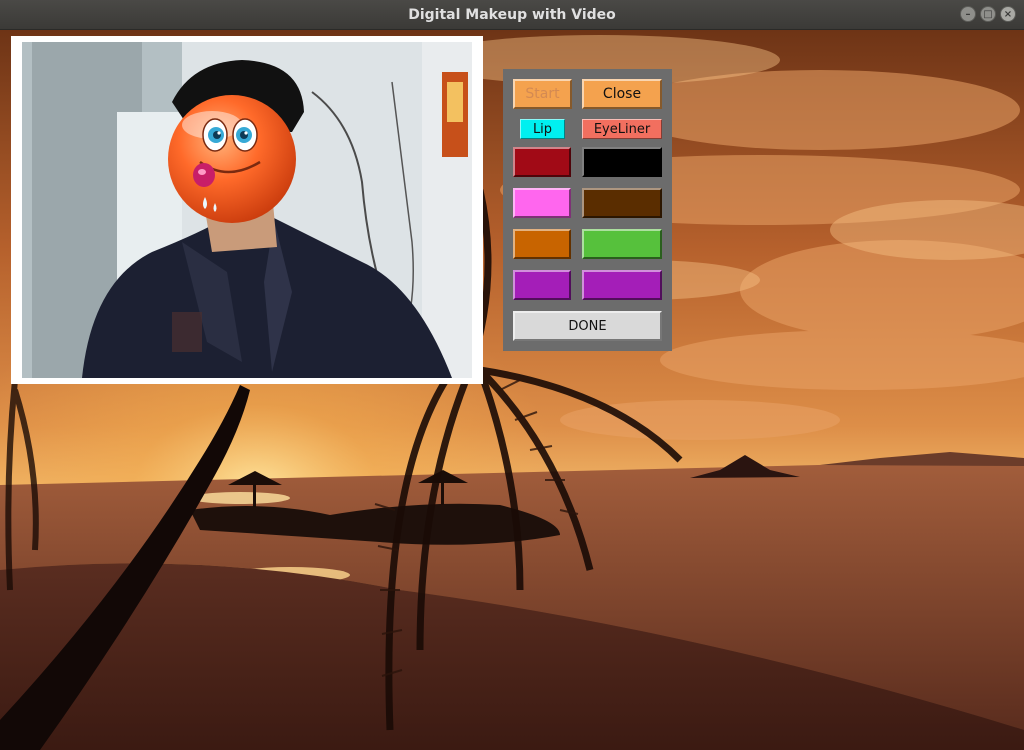 This screenshot has width=1024, height=750. I want to click on title-bar: Digital Makeup with Video – □ ×, so click(512, 15).